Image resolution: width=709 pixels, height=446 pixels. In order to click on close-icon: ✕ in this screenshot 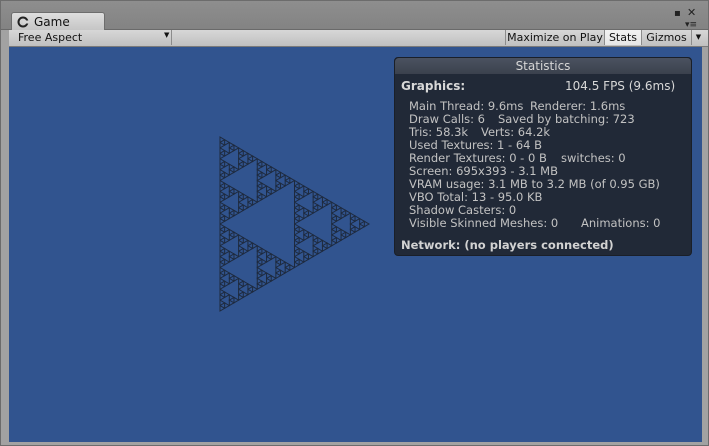, I will do `click(691, 12)`.